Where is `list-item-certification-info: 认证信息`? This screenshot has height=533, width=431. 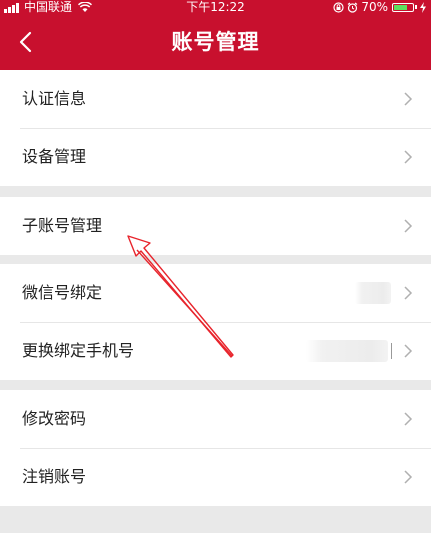 list-item-certification-info: 认证信息 is located at coordinates (215, 99).